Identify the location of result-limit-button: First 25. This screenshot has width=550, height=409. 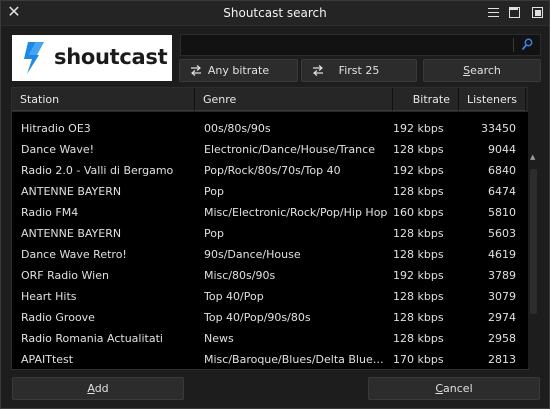
(359, 70).